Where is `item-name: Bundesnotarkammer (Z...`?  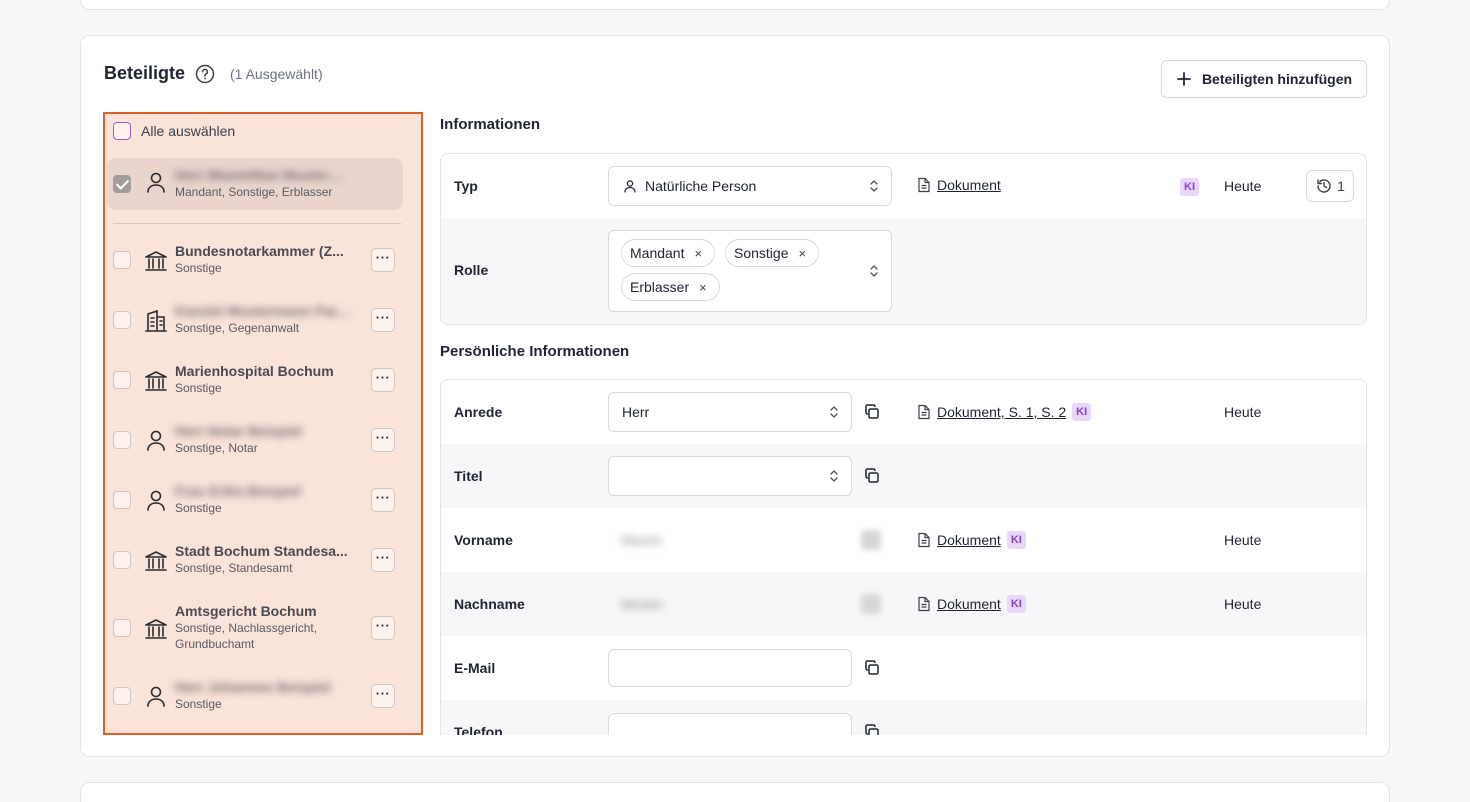
item-name: Bundesnotarkammer (Z... is located at coordinates (259, 251).